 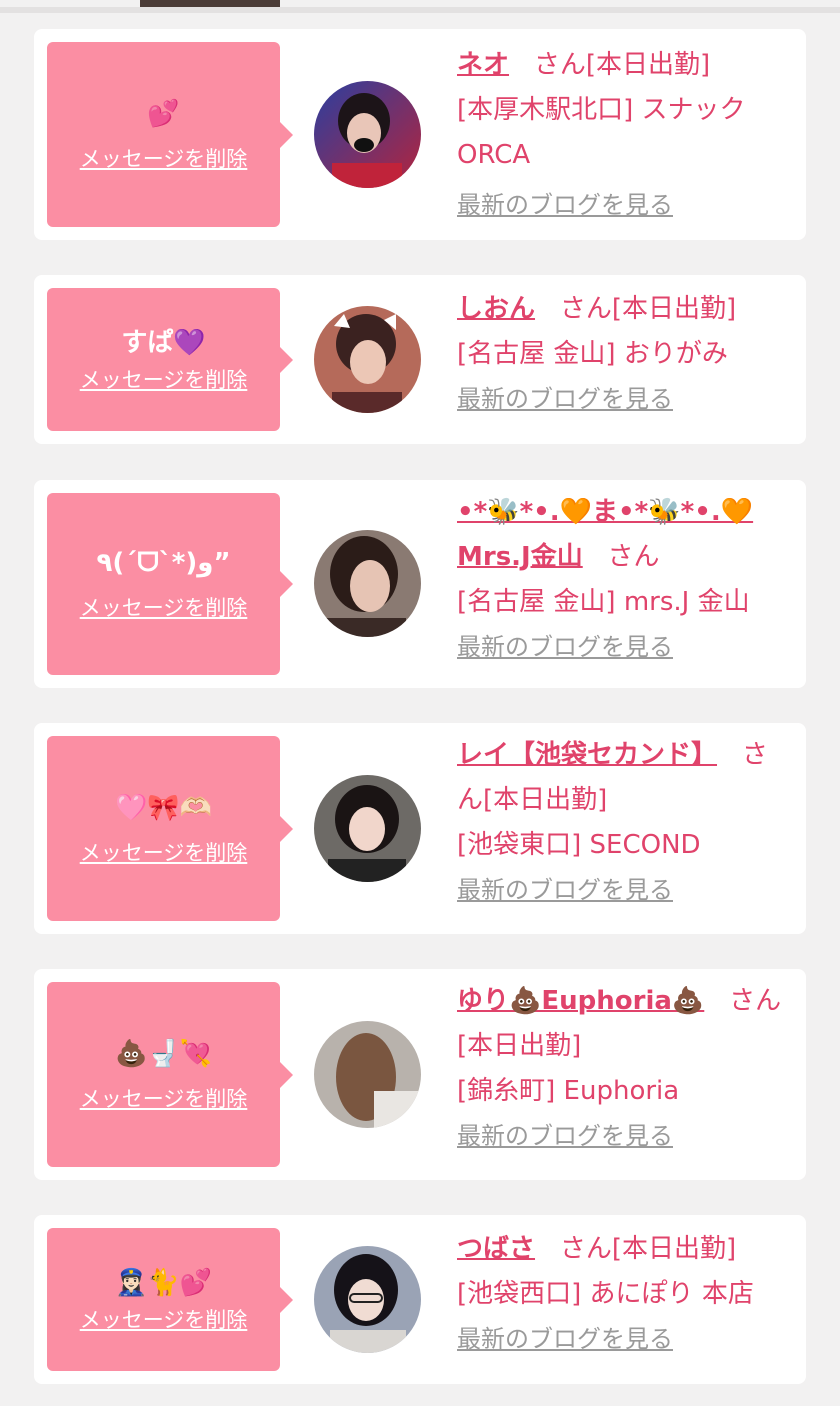 I want to click on shop-name: [名古屋 金山] mrs.J 金山, so click(x=603, y=602).